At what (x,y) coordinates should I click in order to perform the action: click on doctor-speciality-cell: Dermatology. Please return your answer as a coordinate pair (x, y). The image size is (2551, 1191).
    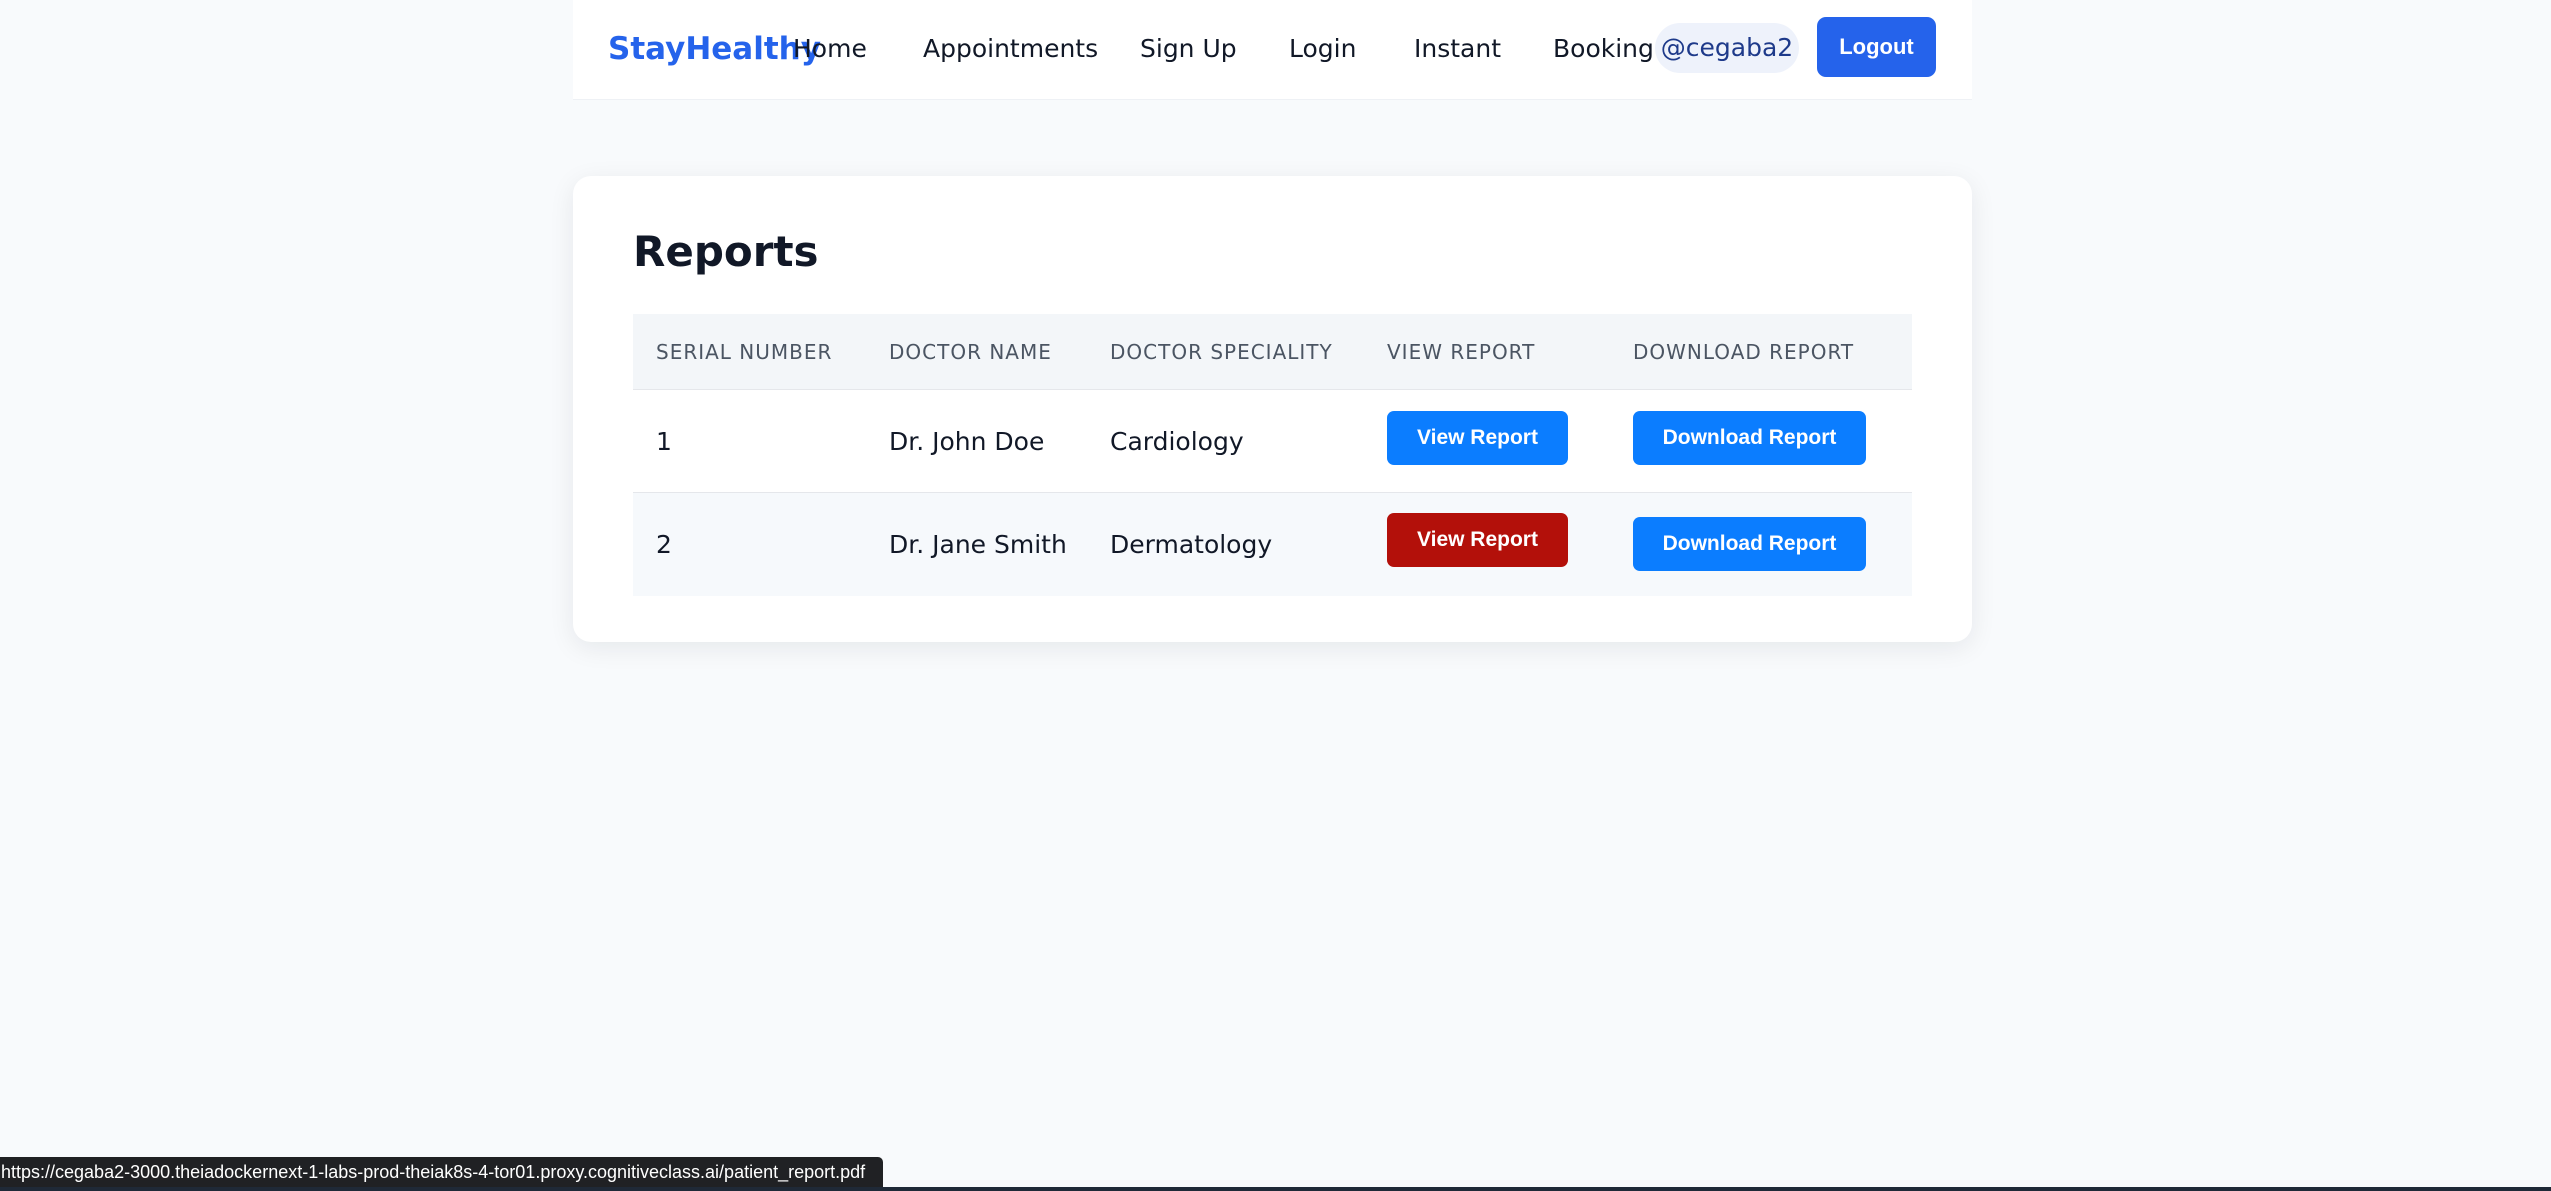
    Looking at the image, I should click on (1191, 544).